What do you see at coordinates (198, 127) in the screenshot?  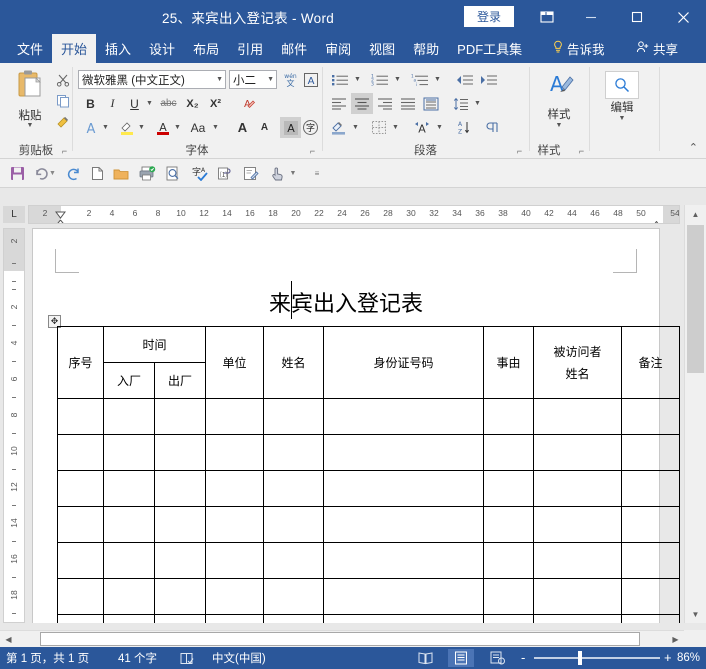 I see `change-case-button: Aa` at bounding box center [198, 127].